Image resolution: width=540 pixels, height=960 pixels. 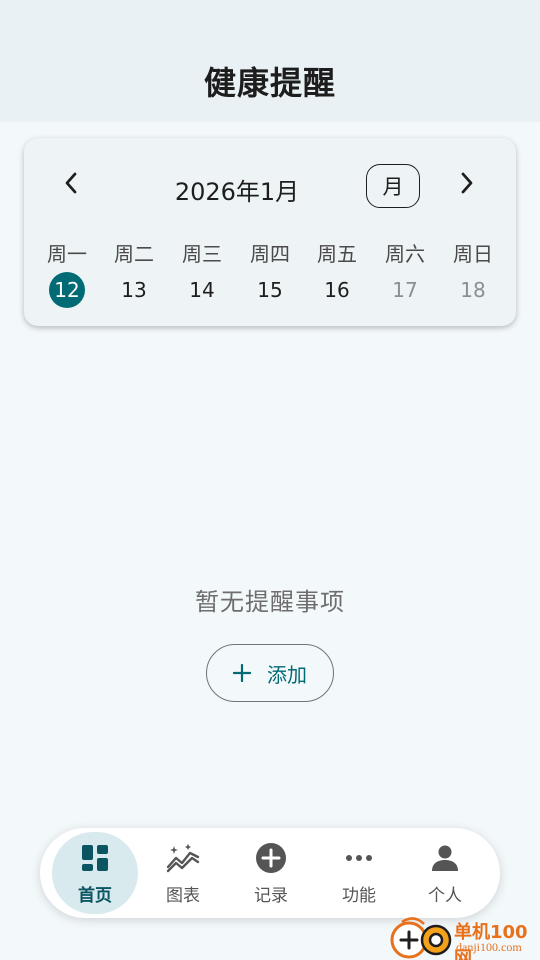 What do you see at coordinates (271, 858) in the screenshot?
I see `add-circle-icon` at bounding box center [271, 858].